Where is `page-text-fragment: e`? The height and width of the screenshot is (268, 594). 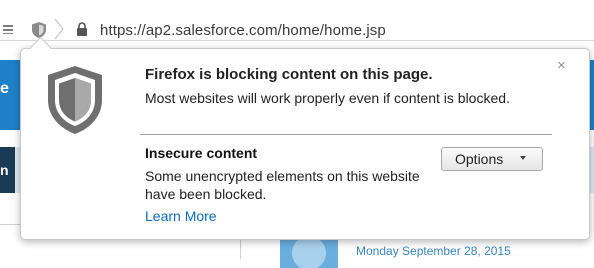 page-text-fragment: e is located at coordinates (4, 88).